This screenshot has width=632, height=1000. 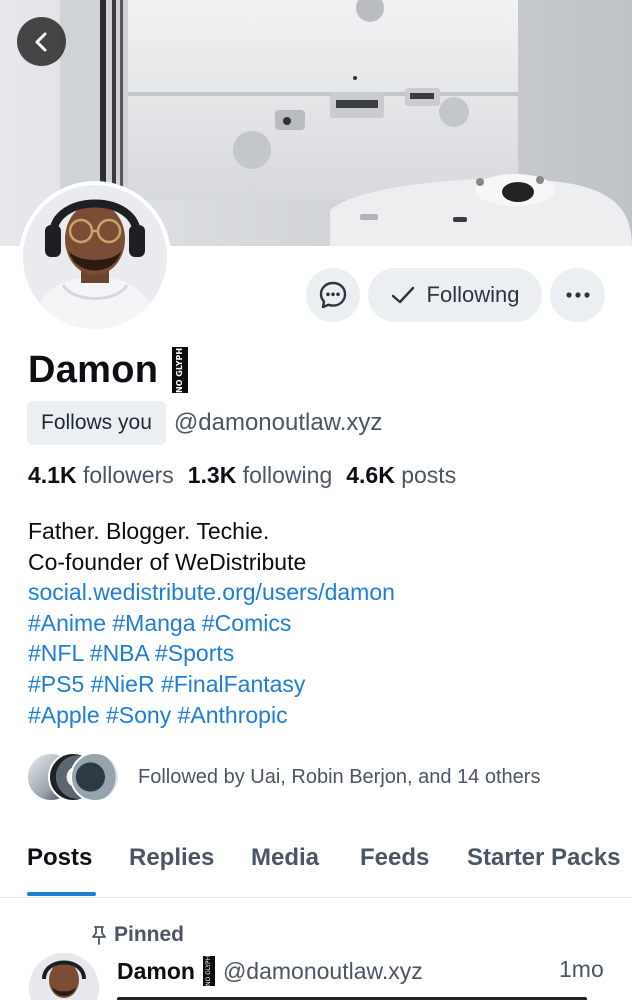 I want to click on bio-line: Father. Blogger. Techie., so click(x=149, y=531).